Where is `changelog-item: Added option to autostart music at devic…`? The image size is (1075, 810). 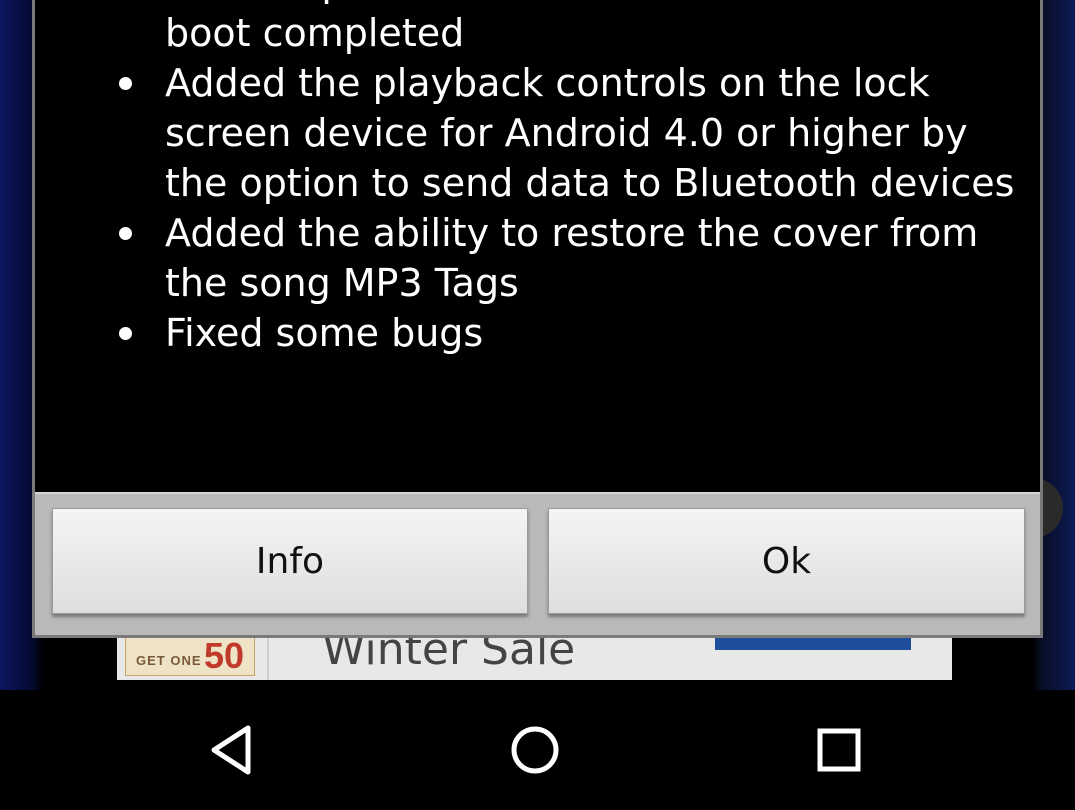
changelog-item: Added option to autostart music at devic… is located at coordinates (565, 29).